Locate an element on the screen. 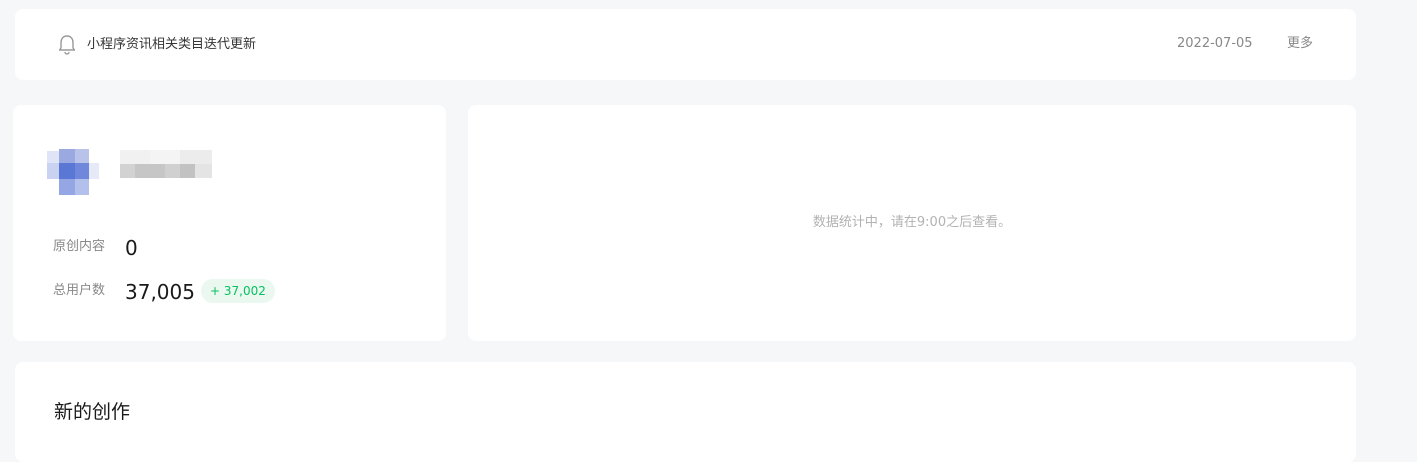  original-content-label: 原创内容 is located at coordinates (79, 246).